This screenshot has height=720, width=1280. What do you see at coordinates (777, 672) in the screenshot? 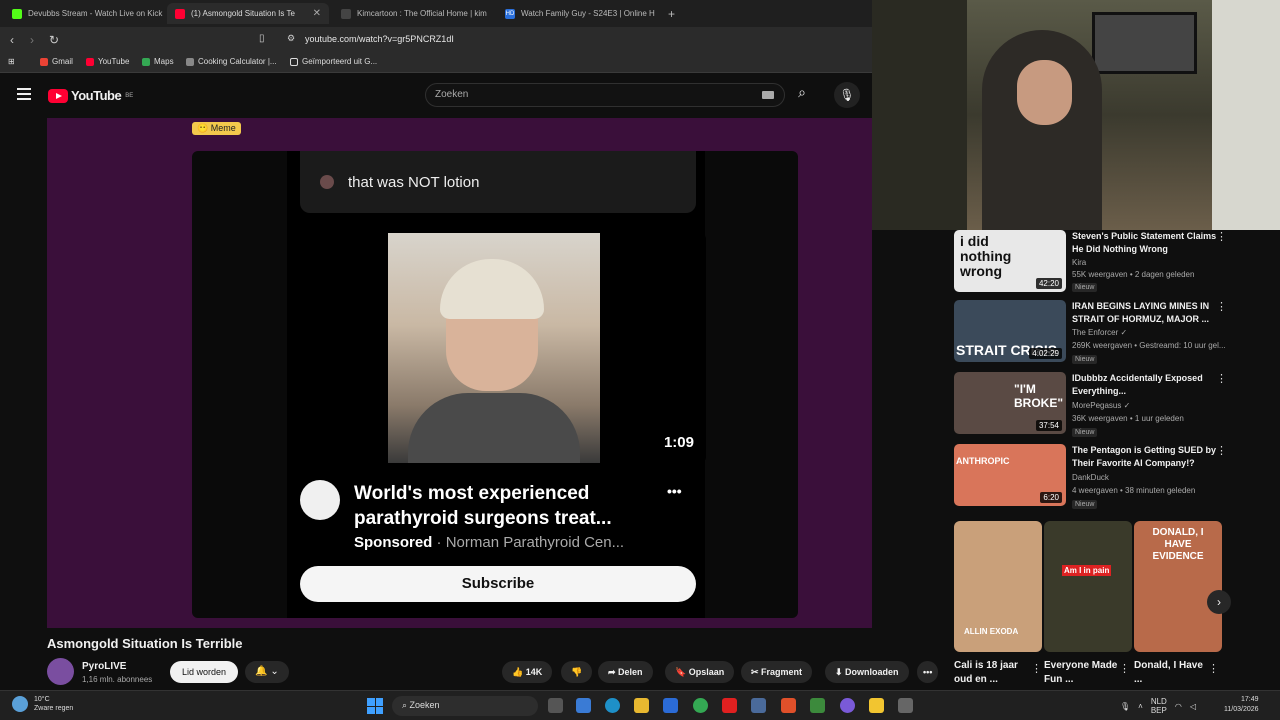
I see `clip-button: ✂ Fragment` at bounding box center [777, 672].